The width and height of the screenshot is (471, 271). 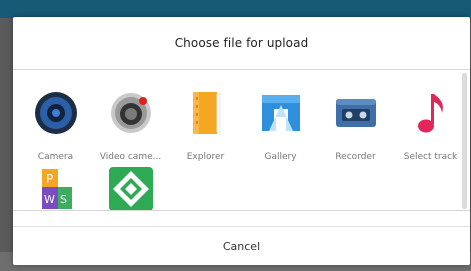 I want to click on recorder-icon, so click(x=355, y=113).